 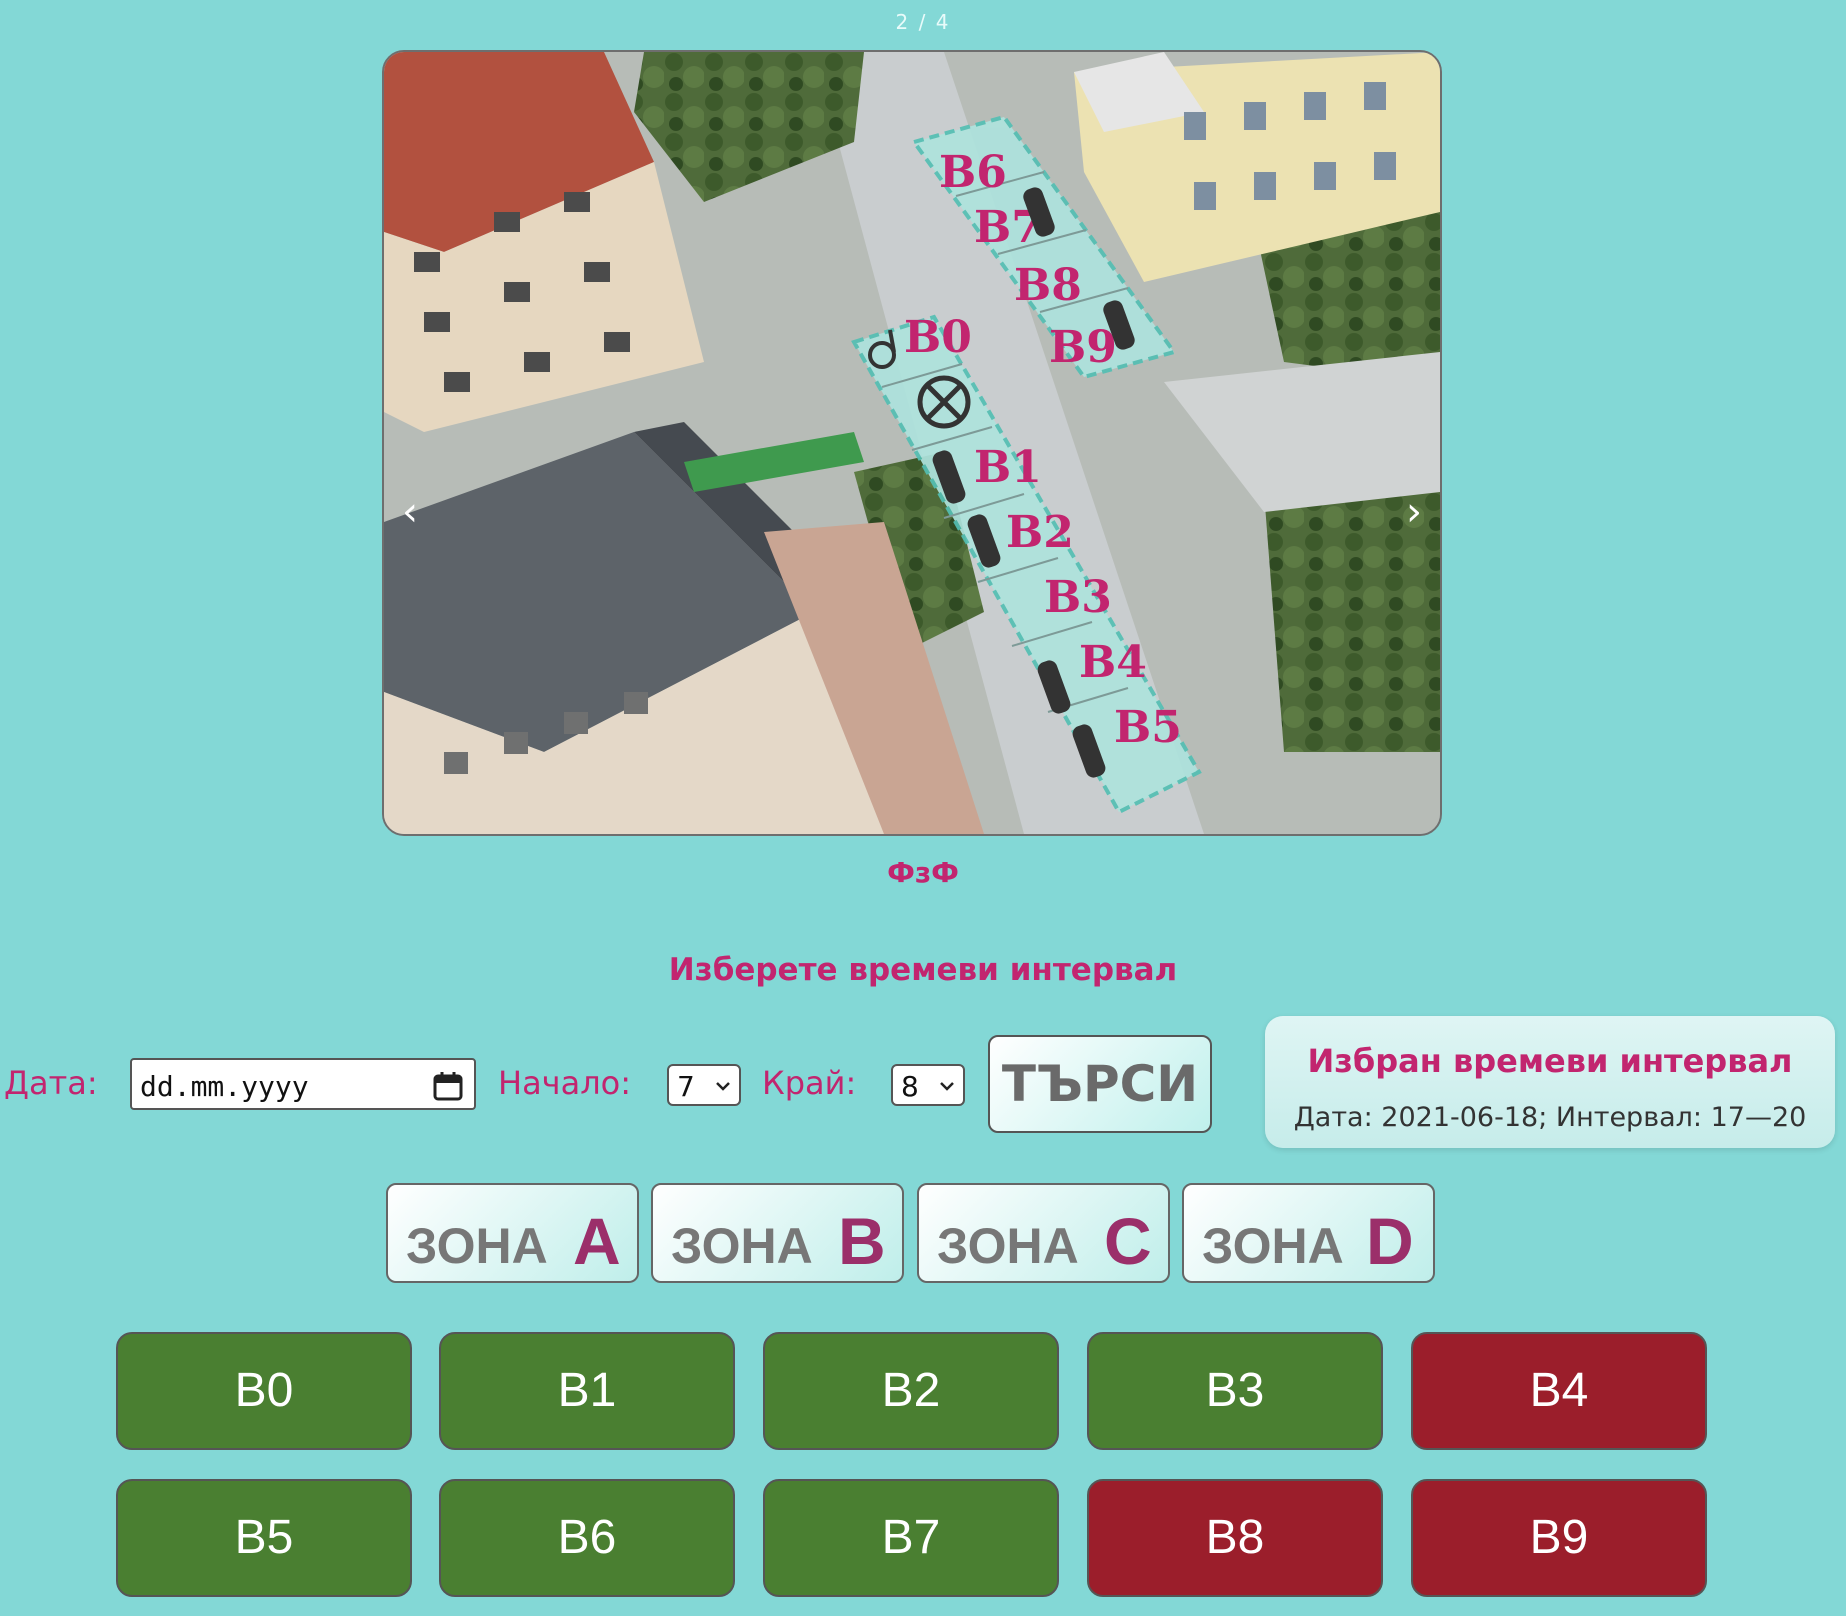 What do you see at coordinates (923, 970) in the screenshot?
I see `interval-heading: Изберете времеви интервал` at bounding box center [923, 970].